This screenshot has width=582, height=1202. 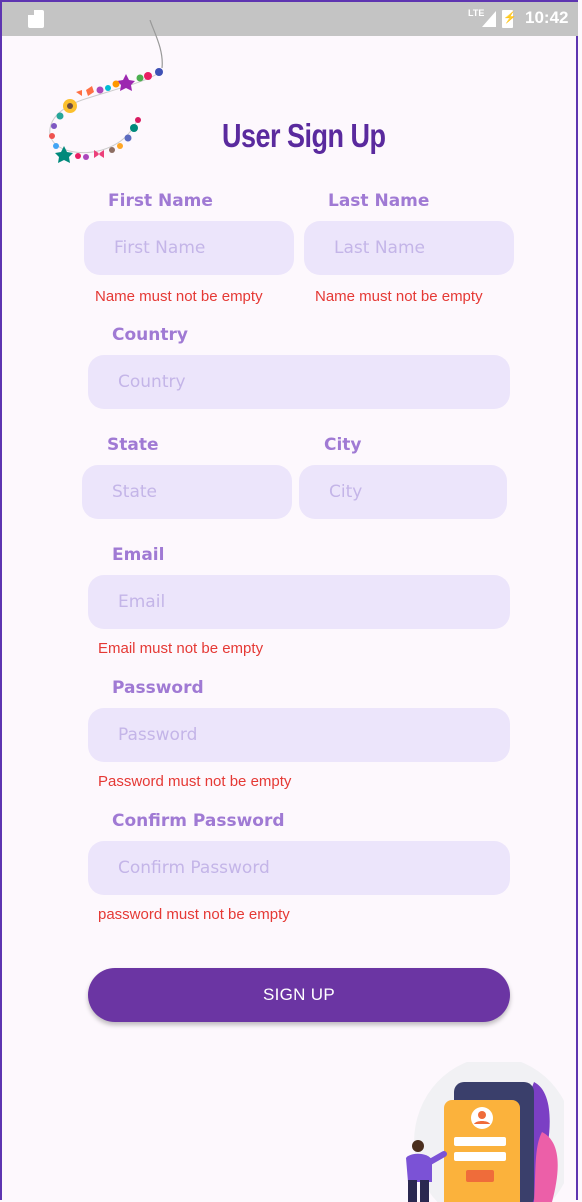 I want to click on confirm-password-field, so click(x=299, y=868).